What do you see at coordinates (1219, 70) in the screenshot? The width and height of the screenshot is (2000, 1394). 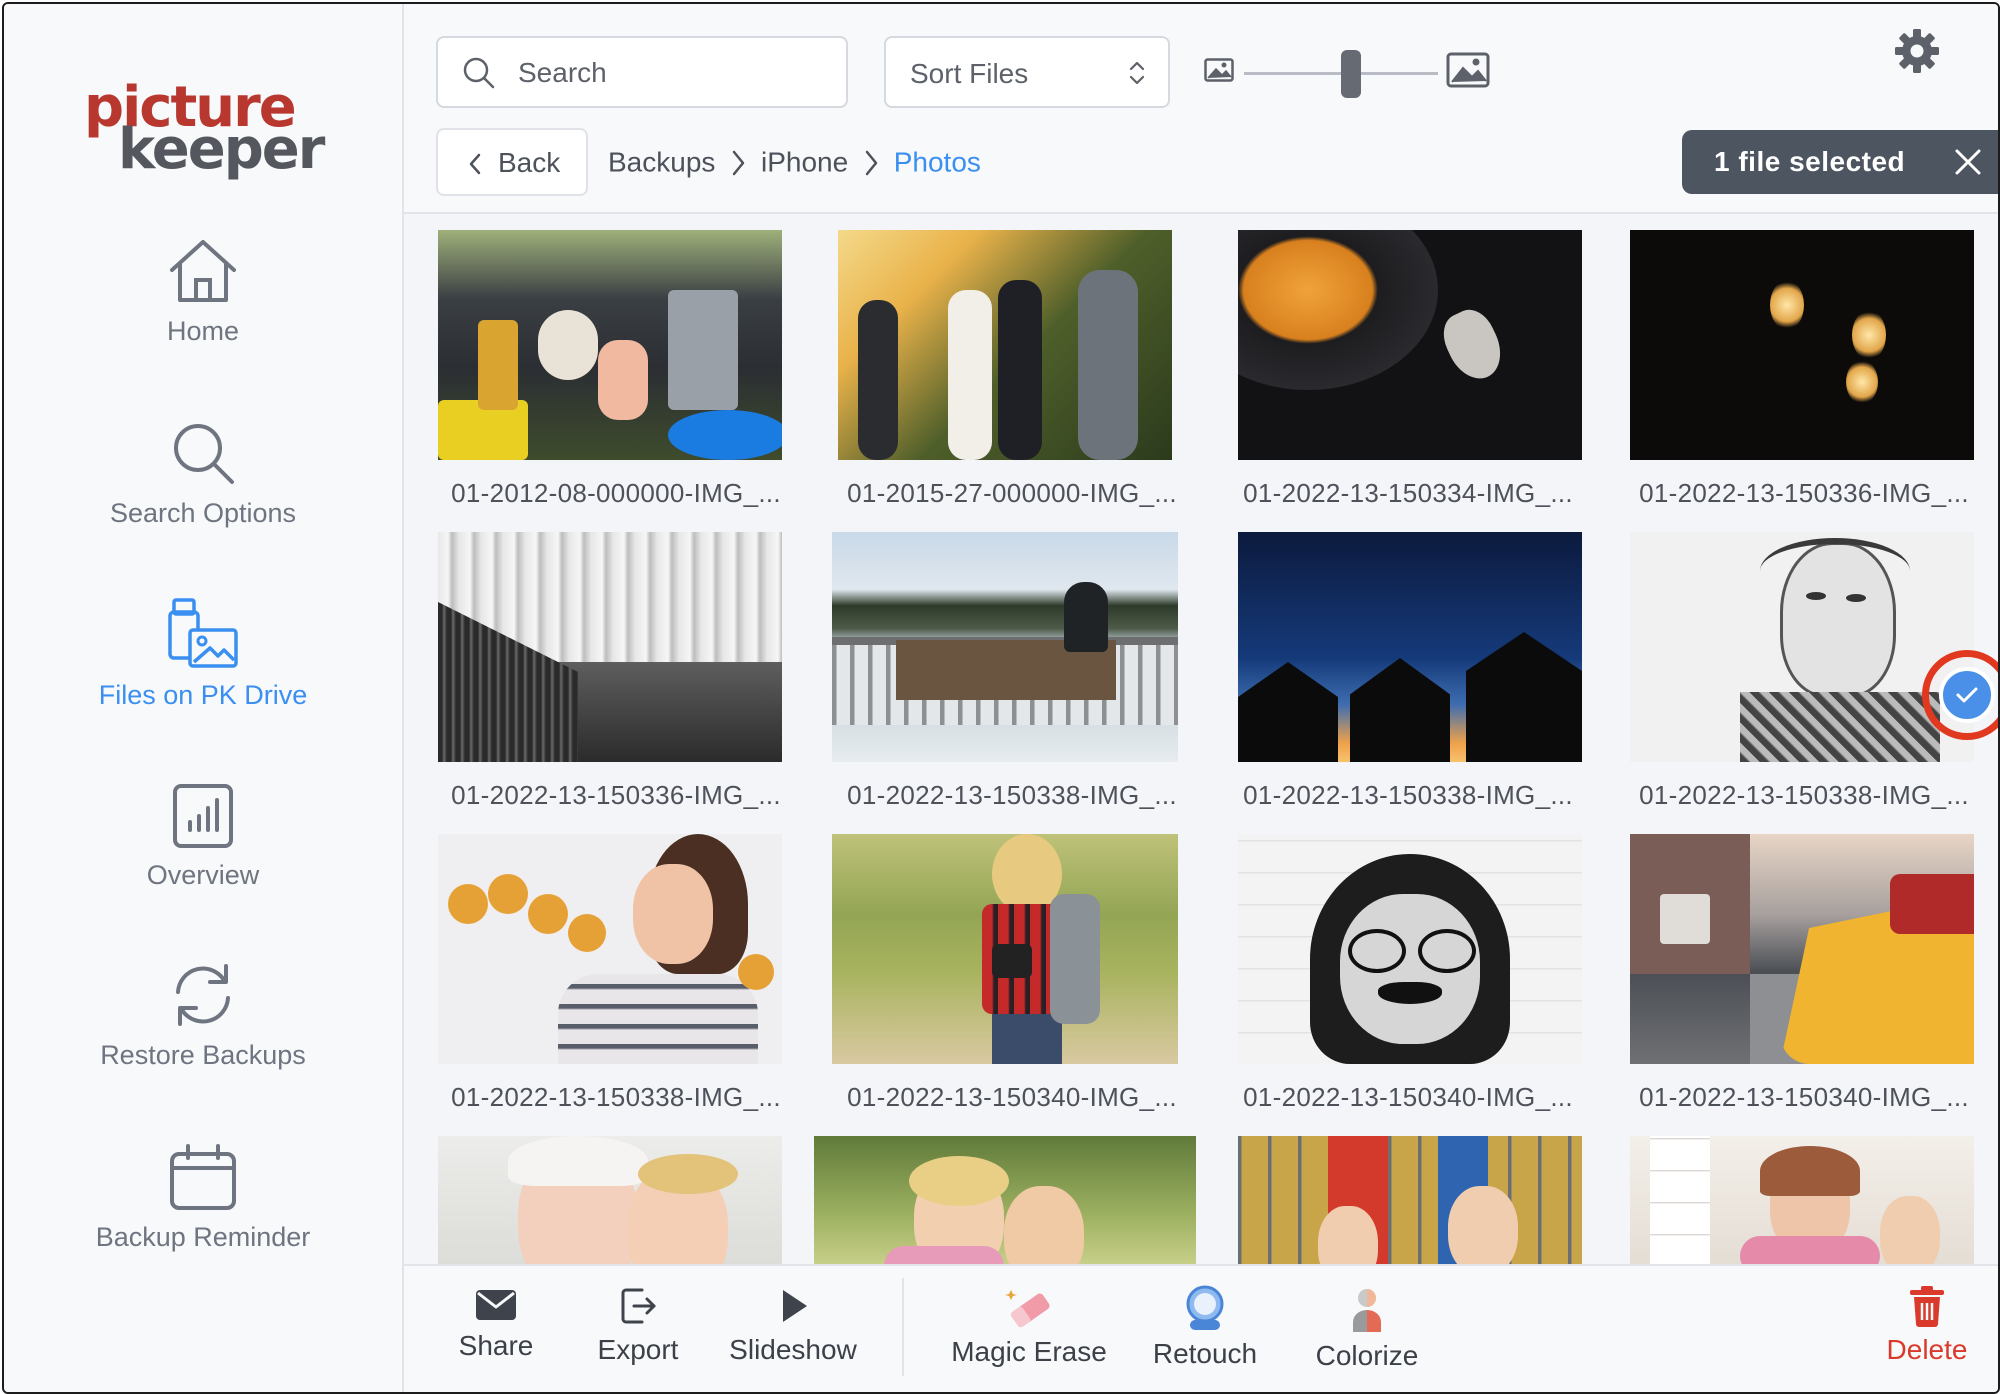 I see `small-image-icon` at bounding box center [1219, 70].